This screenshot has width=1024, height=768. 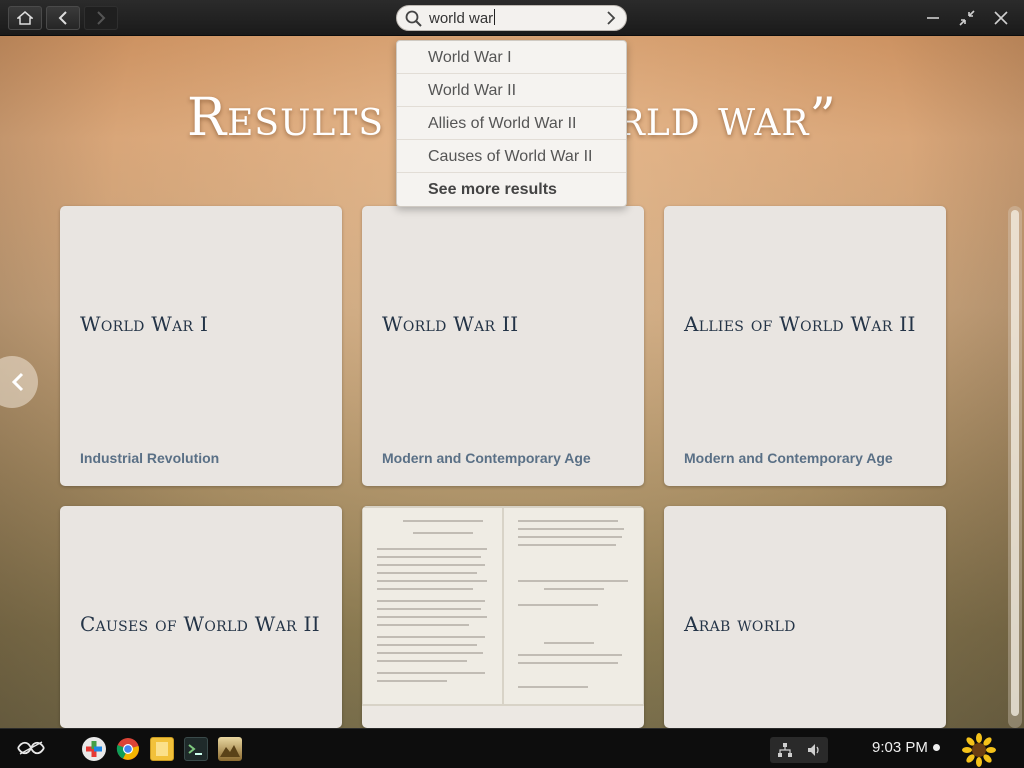 I want to click on result-card: Causes of World War II, so click(x=201, y=617).